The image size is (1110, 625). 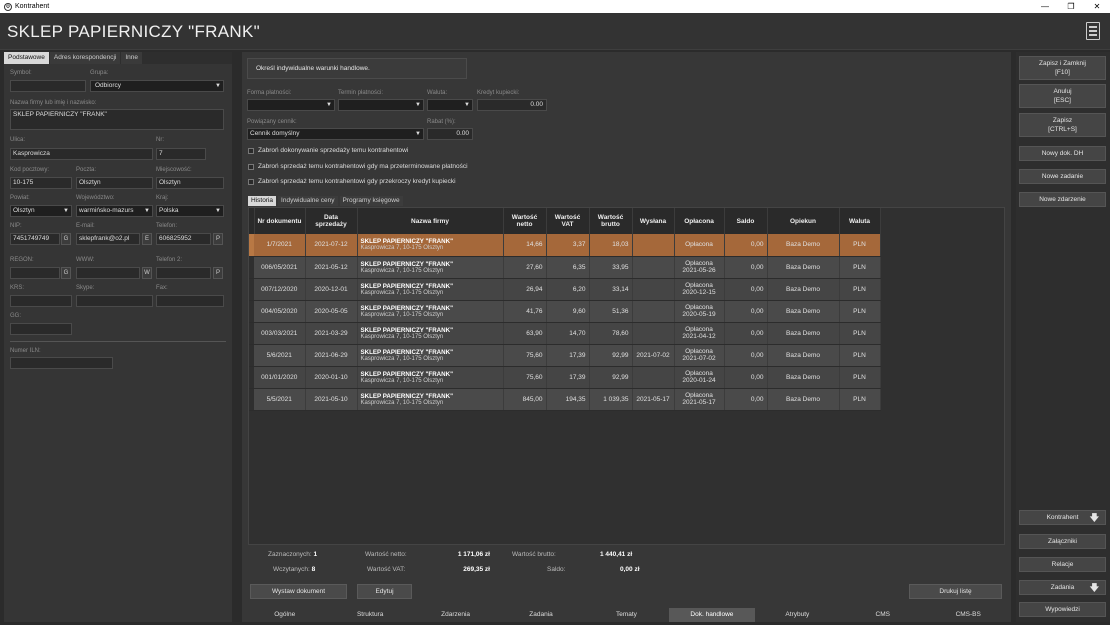 I want to click on firma-name: SKLEP PAPIERNICZY "FRANK", so click(x=407, y=308).